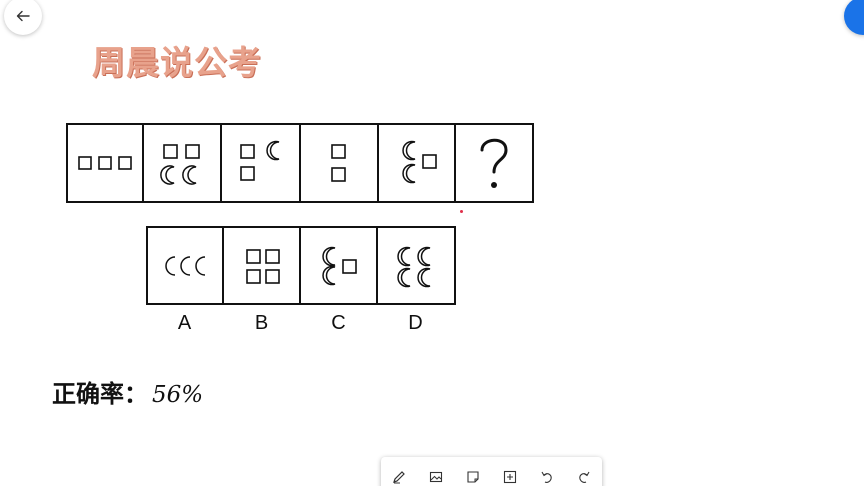  I want to click on arrow-left-icon, so click(23, 16).